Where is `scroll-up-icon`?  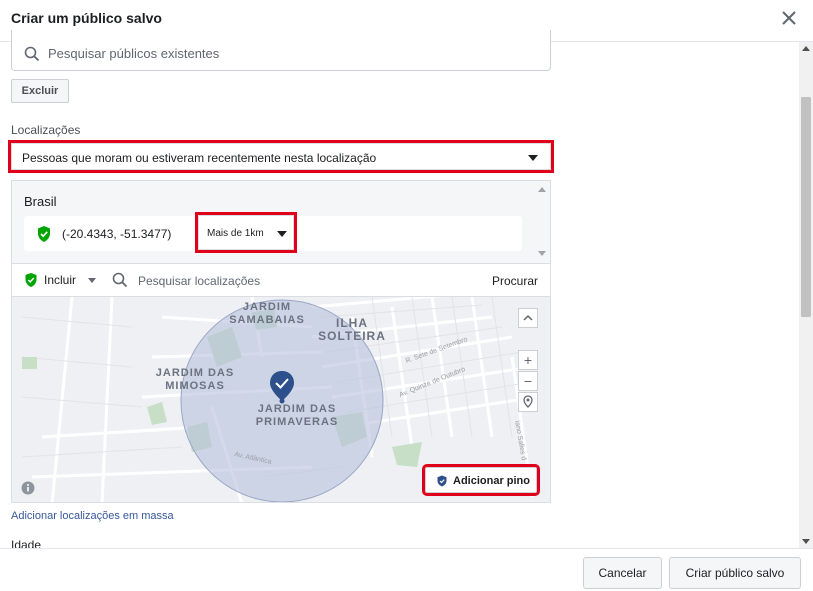
scroll-up-icon is located at coordinates (806, 48).